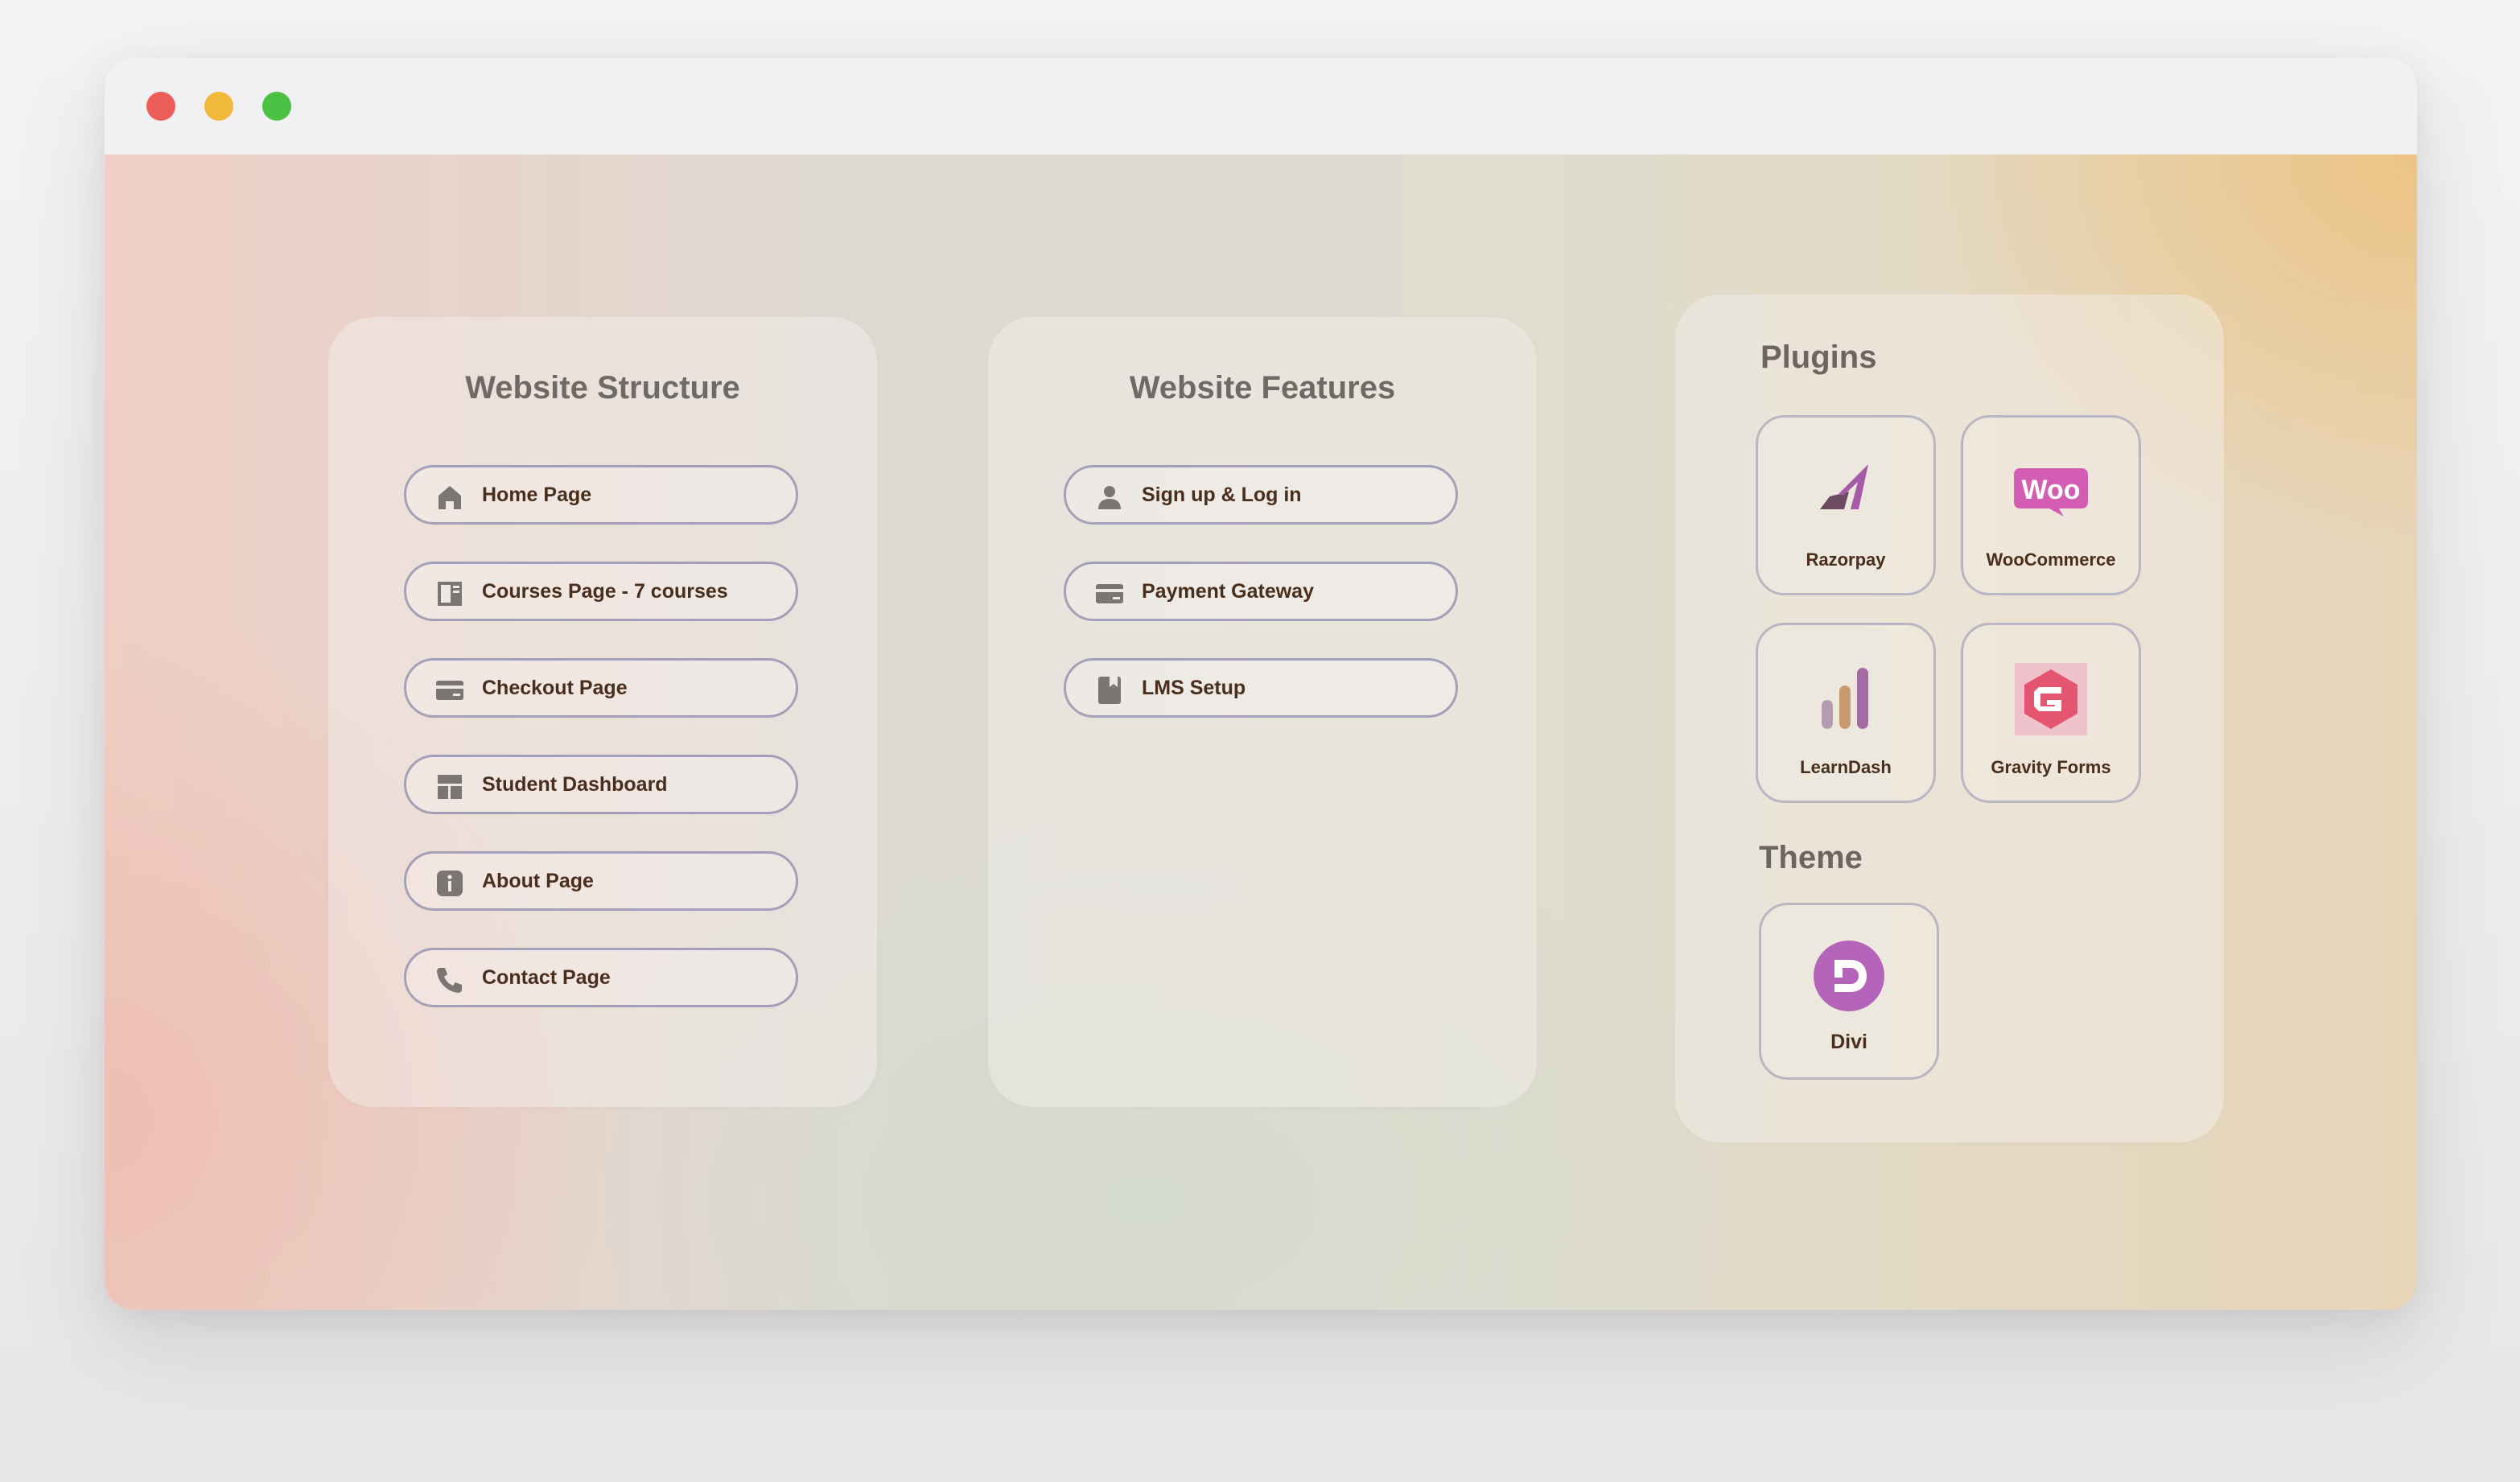 This screenshot has height=1482, width=2520. What do you see at coordinates (602, 388) in the screenshot?
I see `website-structure-title: Website Structure` at bounding box center [602, 388].